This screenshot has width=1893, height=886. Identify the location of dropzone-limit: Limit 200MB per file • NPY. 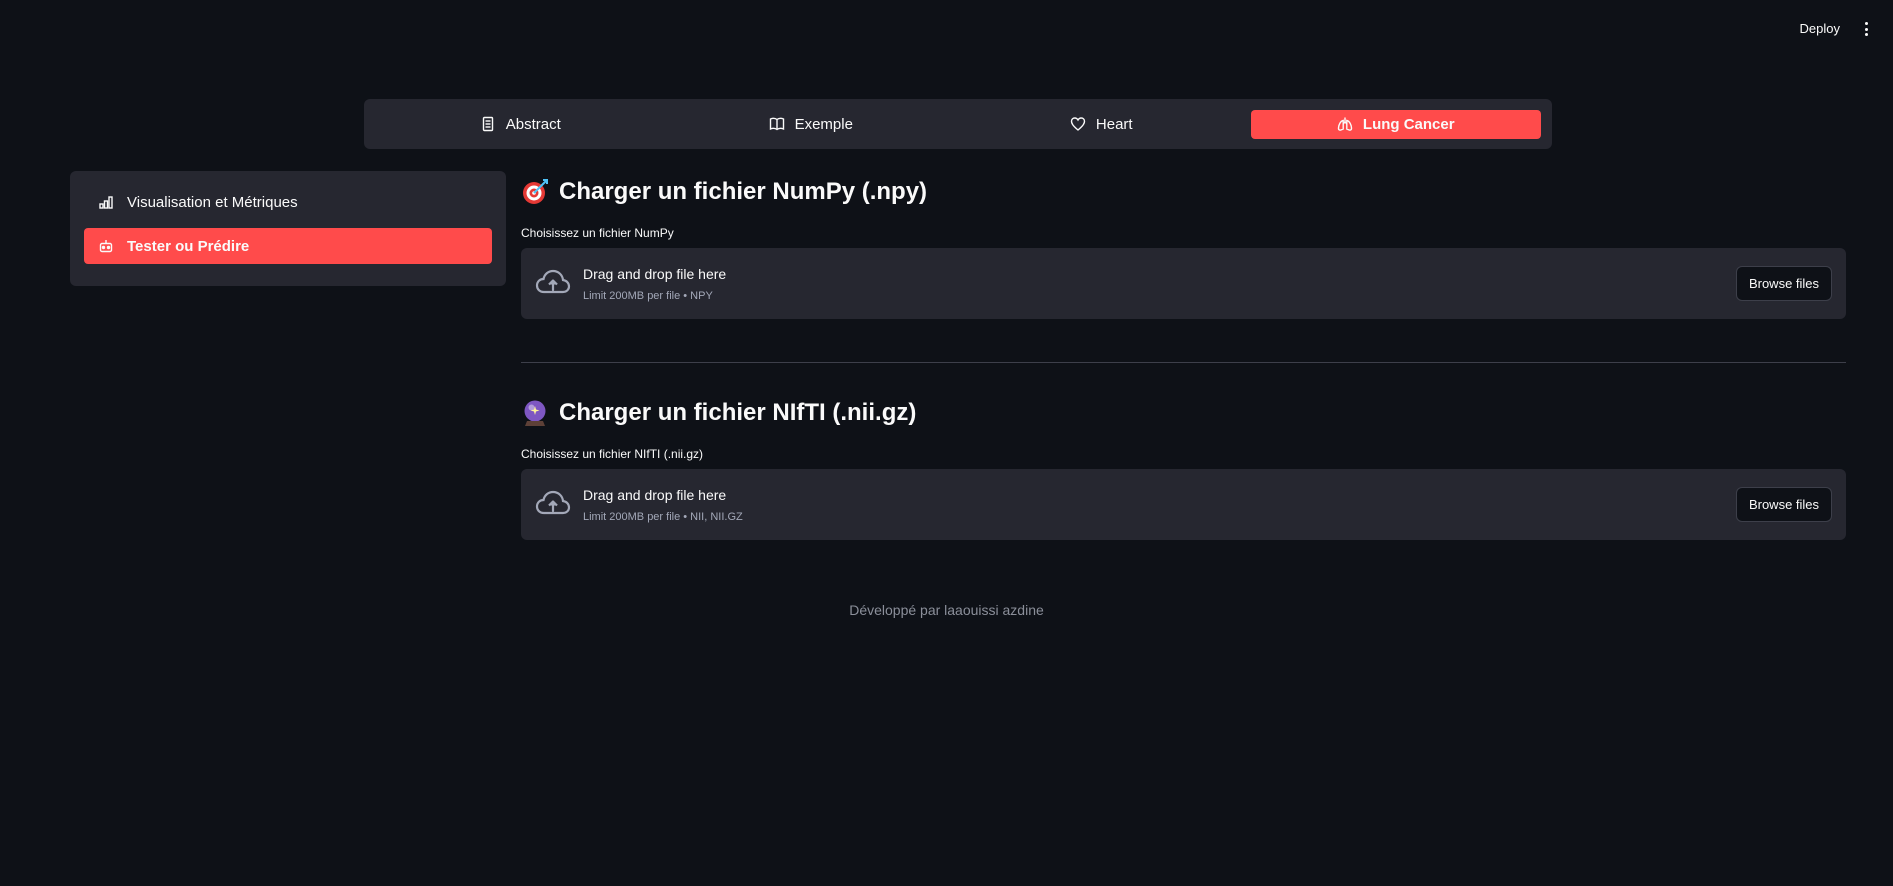
(648, 296).